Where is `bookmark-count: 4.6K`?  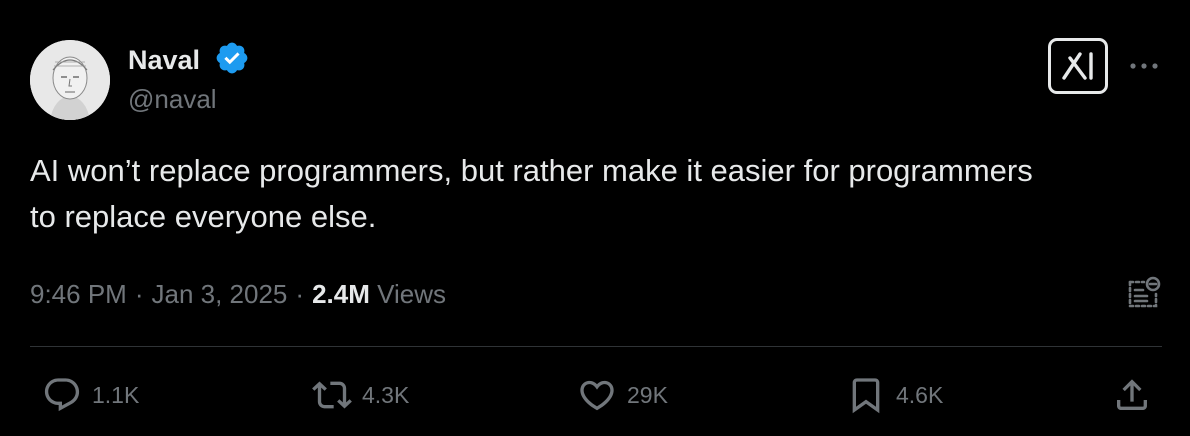
bookmark-count: 4.6K is located at coordinates (920, 394).